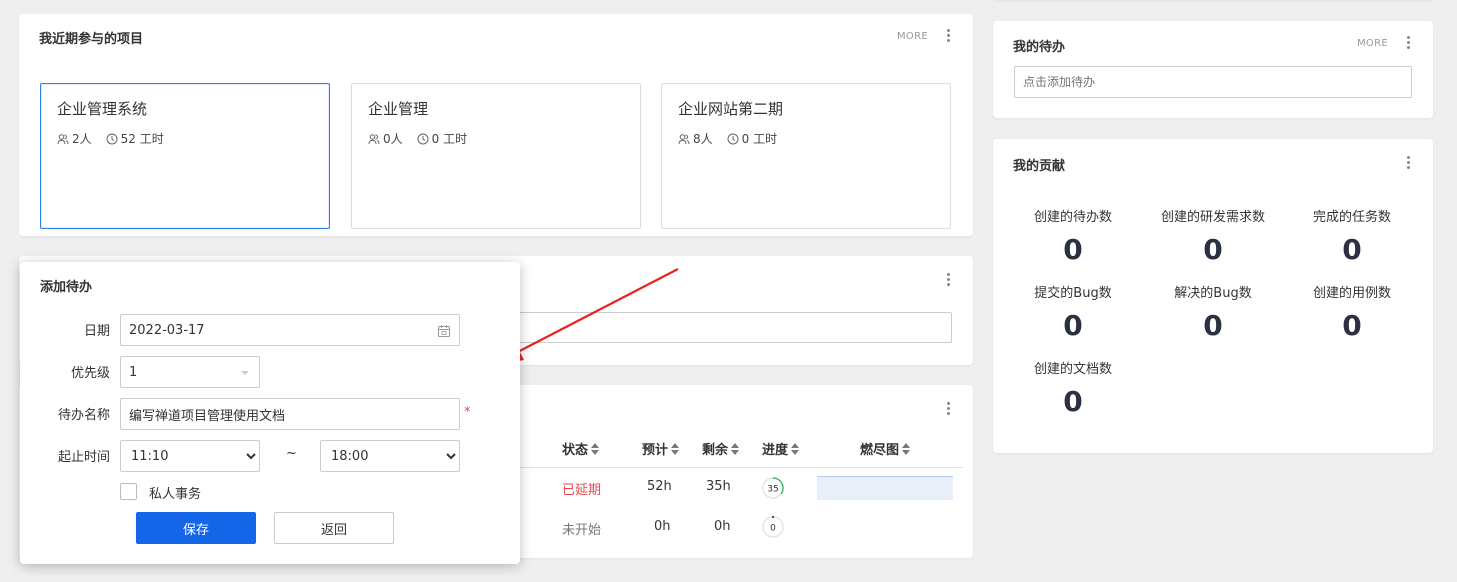 The width and height of the screenshot is (1457, 582). What do you see at coordinates (1039, 166) in the screenshot?
I see `my-contribution-title: 我的贡献` at bounding box center [1039, 166].